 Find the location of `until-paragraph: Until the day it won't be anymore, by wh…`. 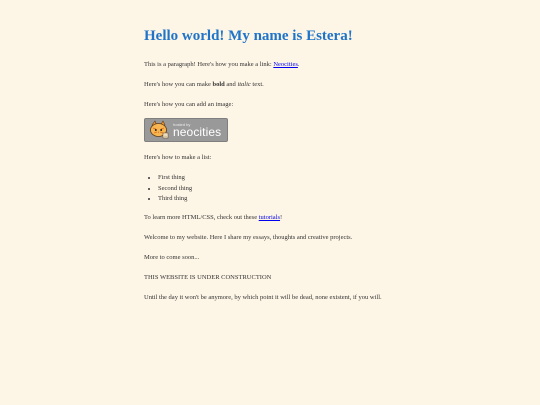

until-paragraph: Until the day it won't be anymore, by wh… is located at coordinates (263, 297).